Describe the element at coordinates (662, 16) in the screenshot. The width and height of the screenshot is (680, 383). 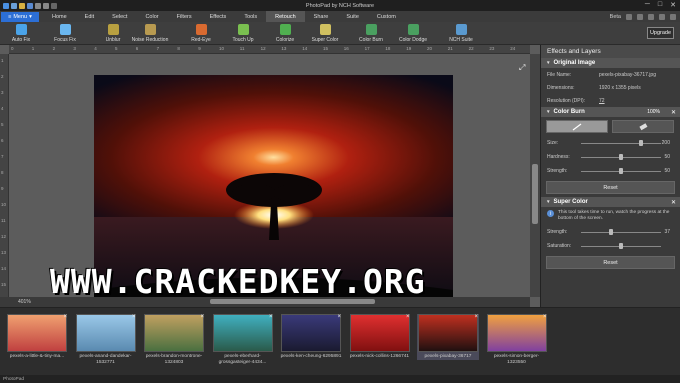
I see `expand-icon` at that location.